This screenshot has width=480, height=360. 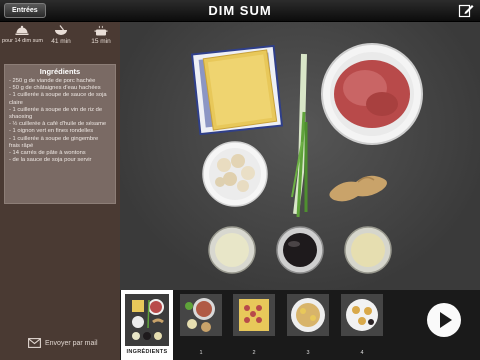 I want to click on mixing-bowl-icon, so click(x=61, y=30).